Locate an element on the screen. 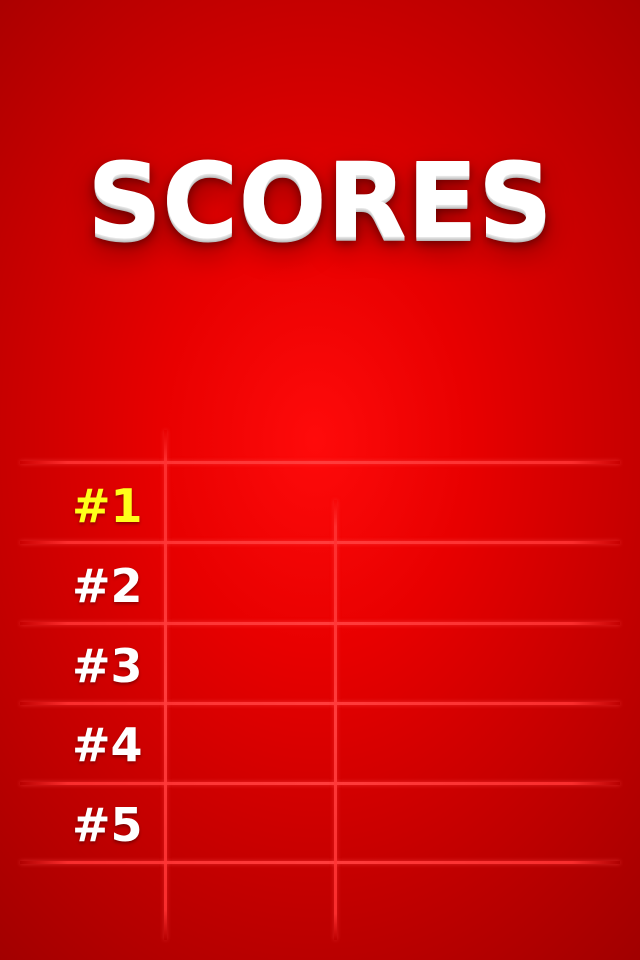 This screenshot has height=960, width=640. scores-title: SCORES is located at coordinates (320, 201).